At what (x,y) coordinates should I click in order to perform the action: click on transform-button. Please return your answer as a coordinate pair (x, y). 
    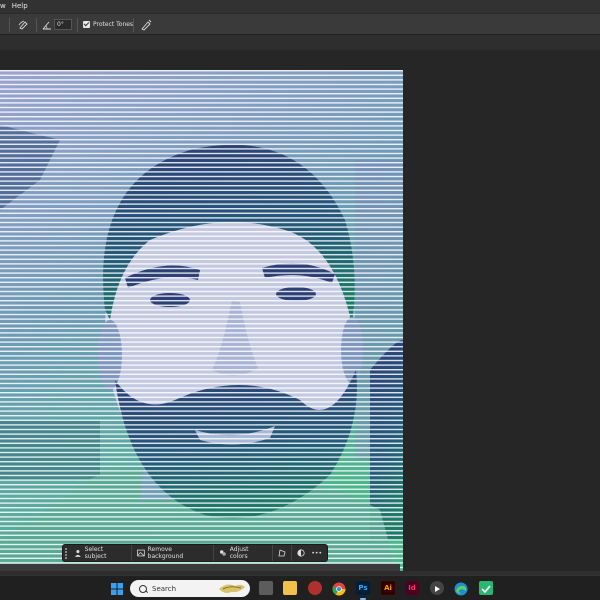
    Looking at the image, I should click on (283, 553).